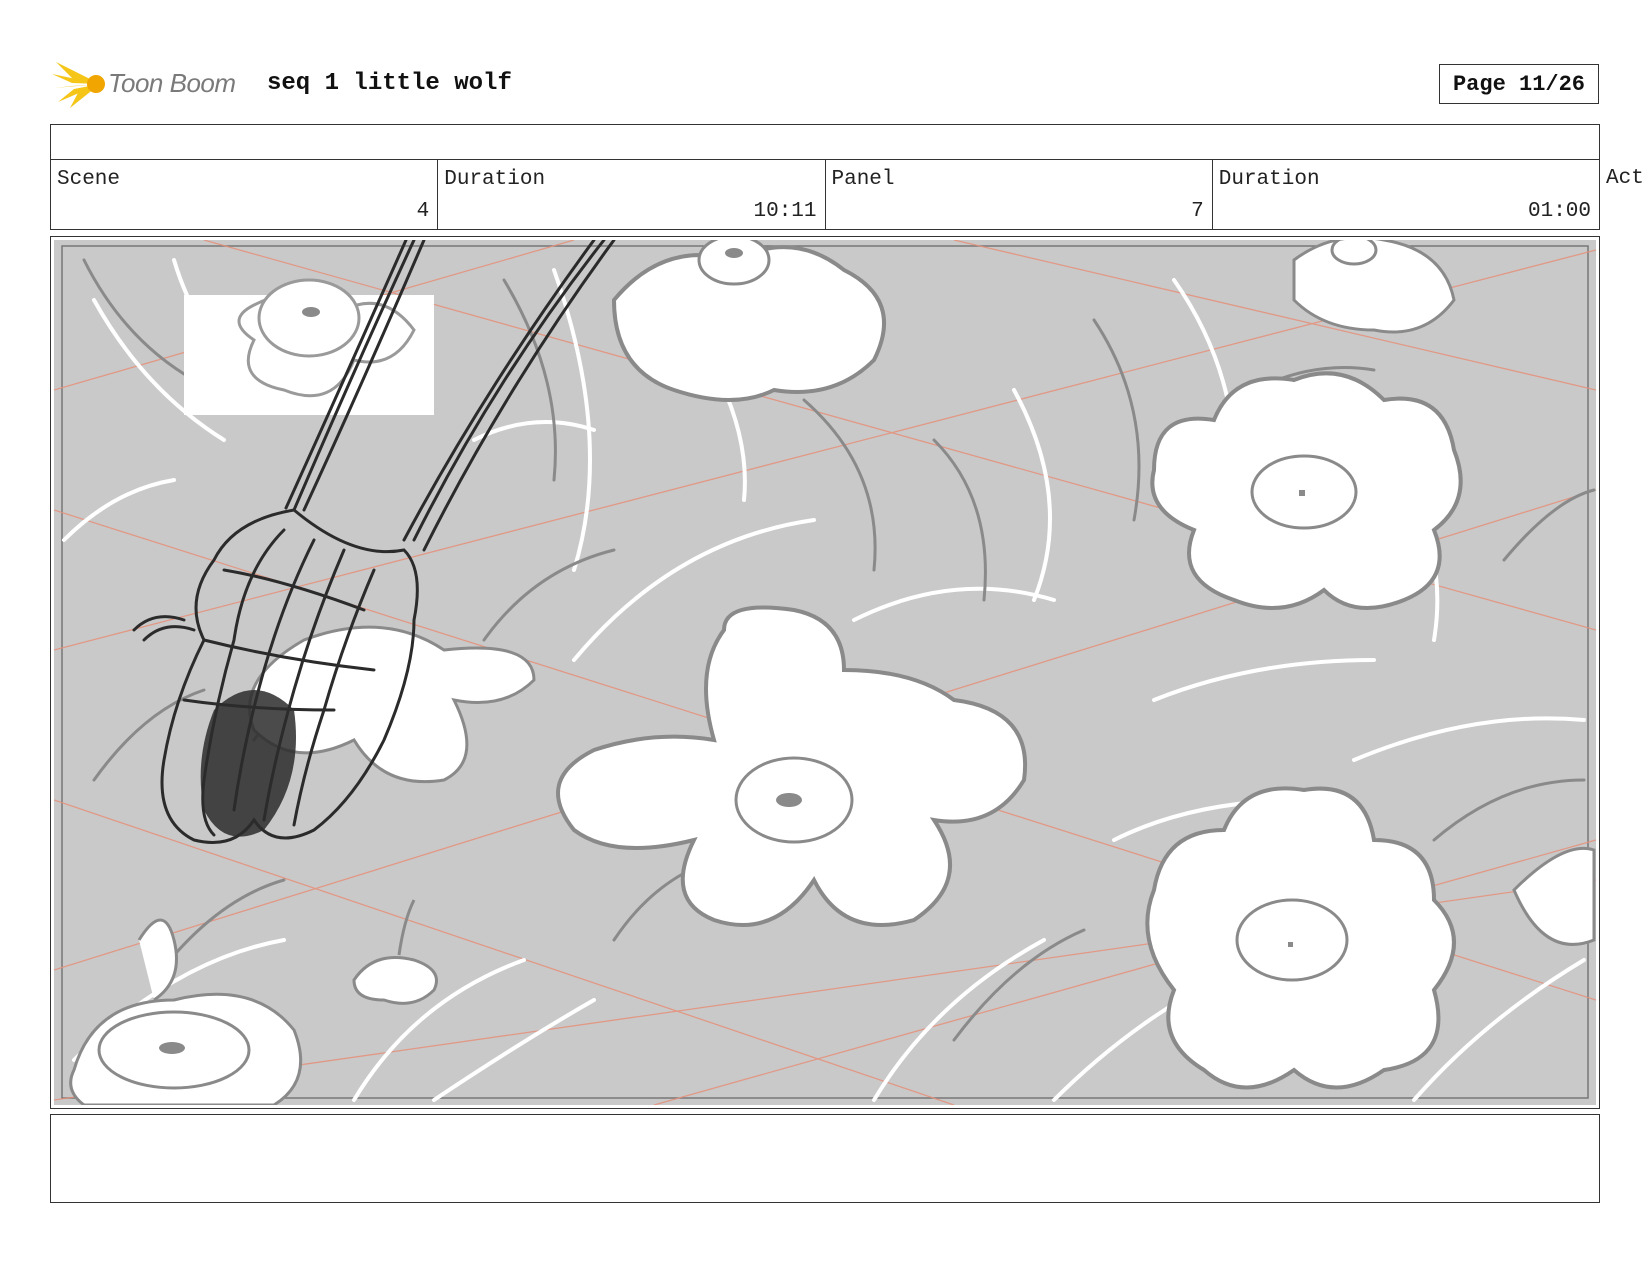  What do you see at coordinates (863, 179) in the screenshot?
I see `panel-label: Panel` at bounding box center [863, 179].